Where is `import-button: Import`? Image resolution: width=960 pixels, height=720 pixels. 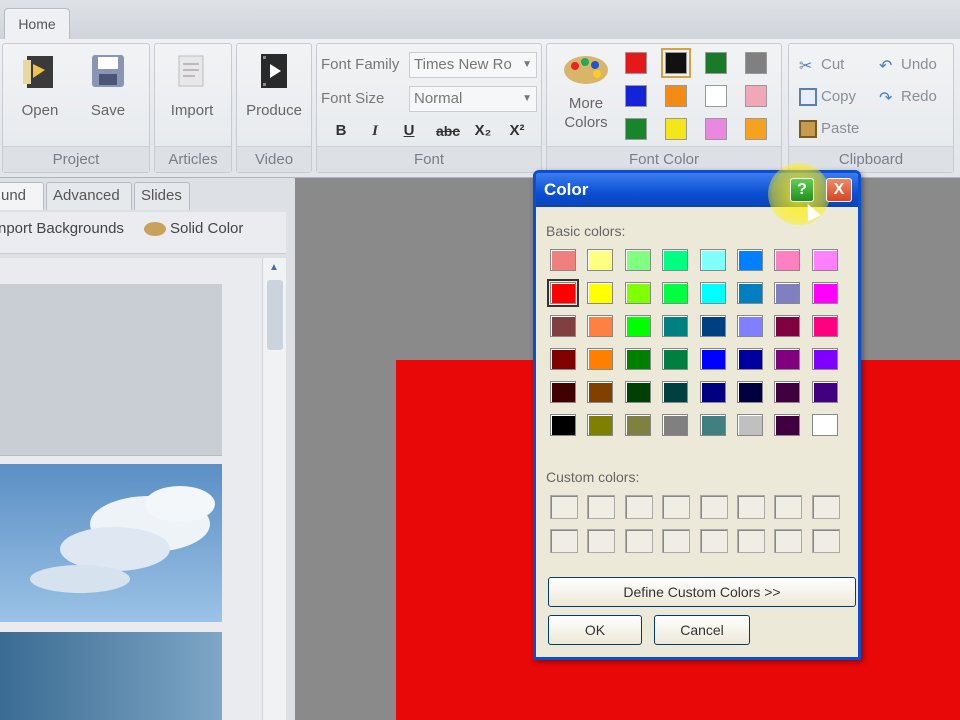
import-button: Import is located at coordinates (192, 91).